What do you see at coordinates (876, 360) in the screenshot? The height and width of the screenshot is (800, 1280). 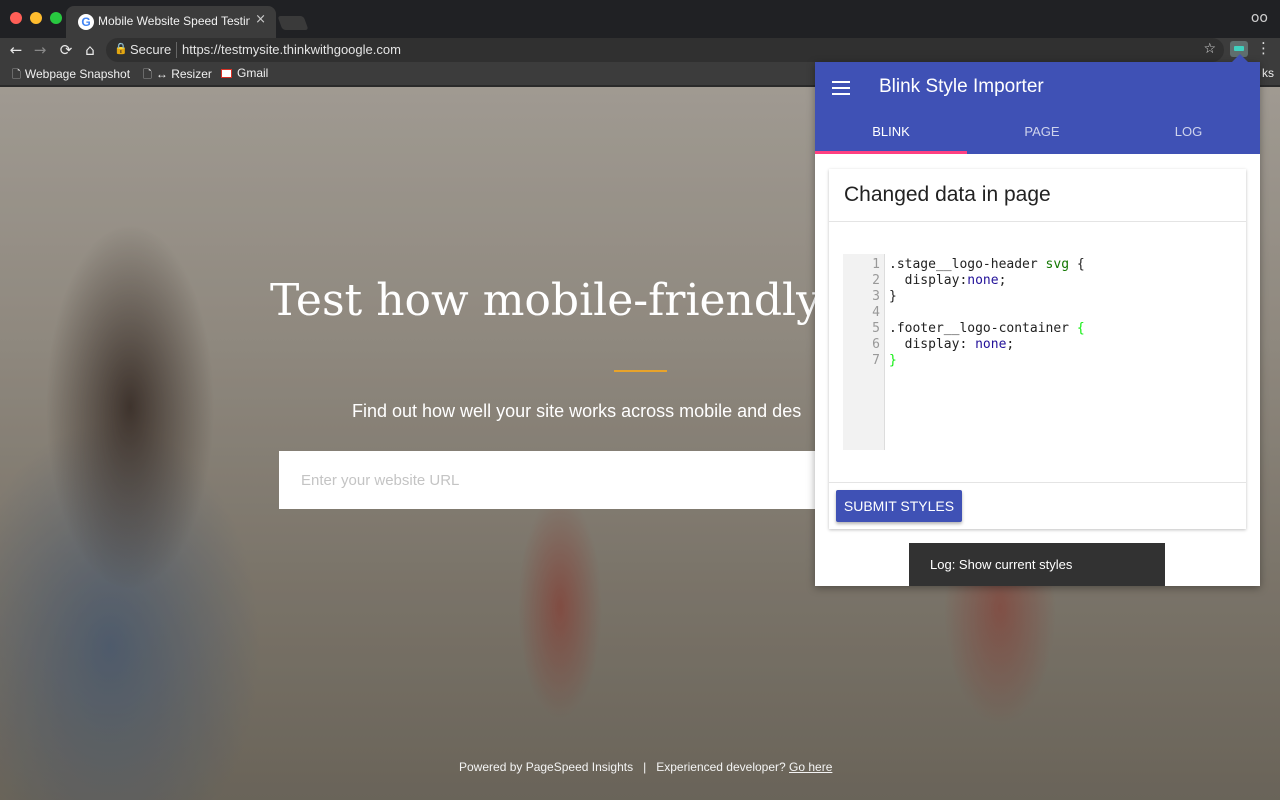 I see `line-number: 7` at bounding box center [876, 360].